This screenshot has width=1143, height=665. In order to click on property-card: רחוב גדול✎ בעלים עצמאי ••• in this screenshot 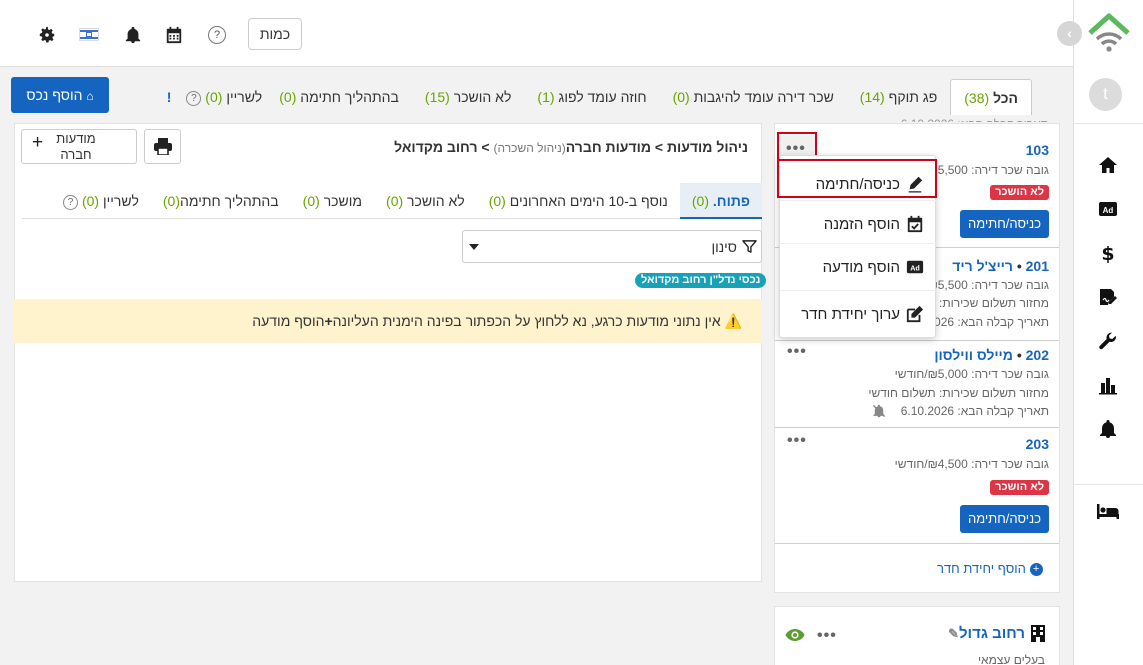, I will do `click(917, 635)`.